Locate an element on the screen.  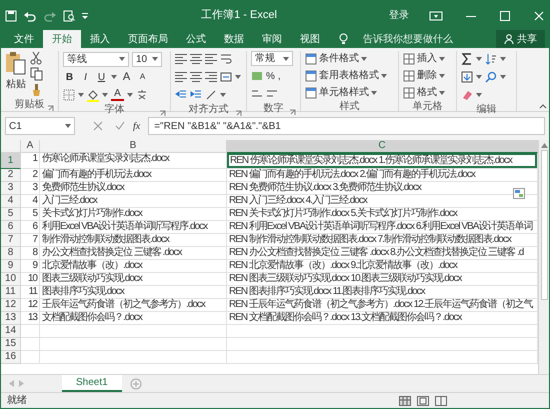
name-box: C1 is located at coordinates (40, 126).